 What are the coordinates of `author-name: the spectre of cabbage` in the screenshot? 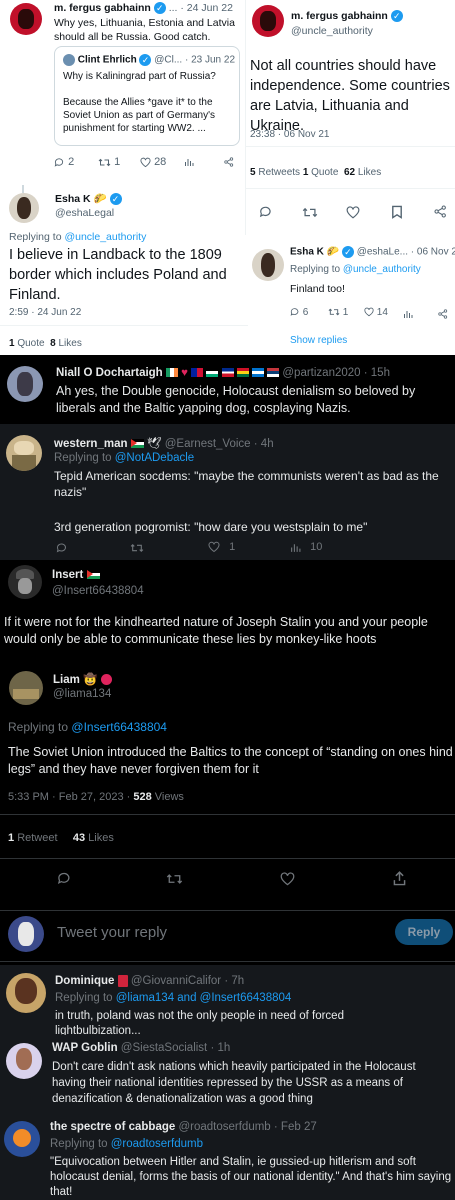 It's located at (112, 1127).